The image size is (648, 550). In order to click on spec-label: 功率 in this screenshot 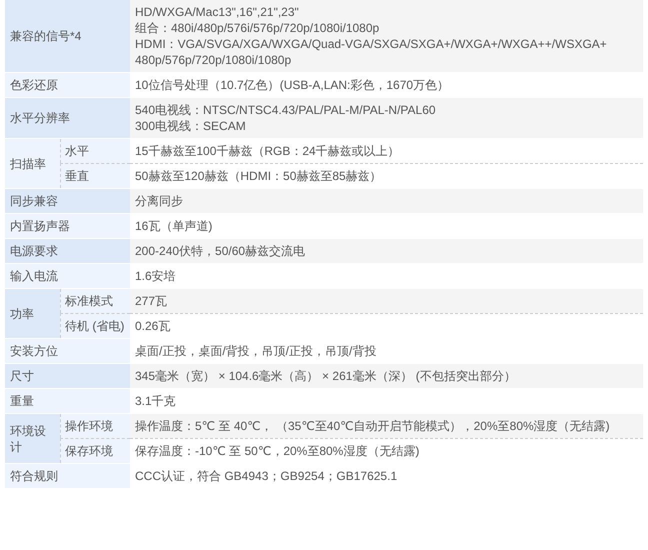, I will do `click(32, 313)`.